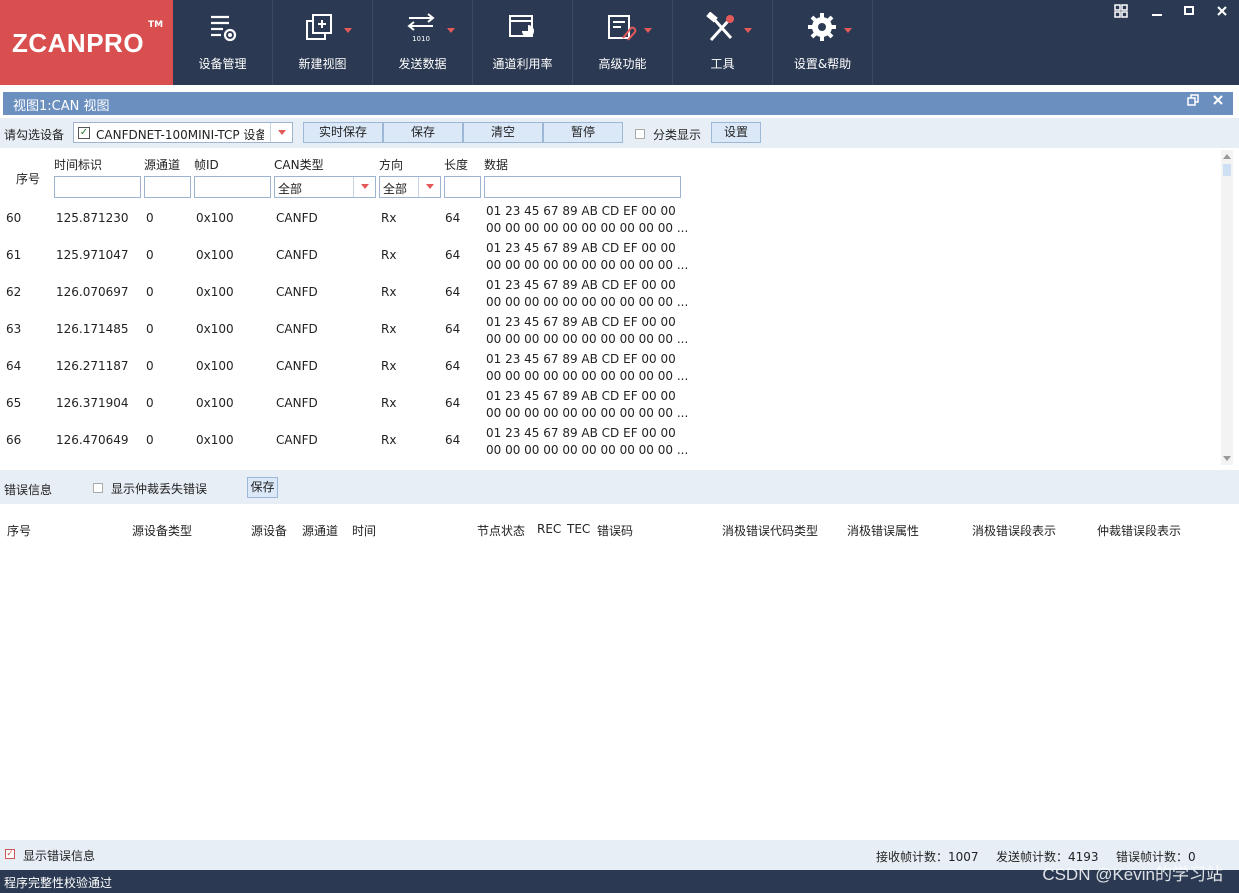 Image resolution: width=1239 pixels, height=893 pixels. What do you see at coordinates (1227, 170) in the screenshot?
I see `scroll-thumb` at bounding box center [1227, 170].